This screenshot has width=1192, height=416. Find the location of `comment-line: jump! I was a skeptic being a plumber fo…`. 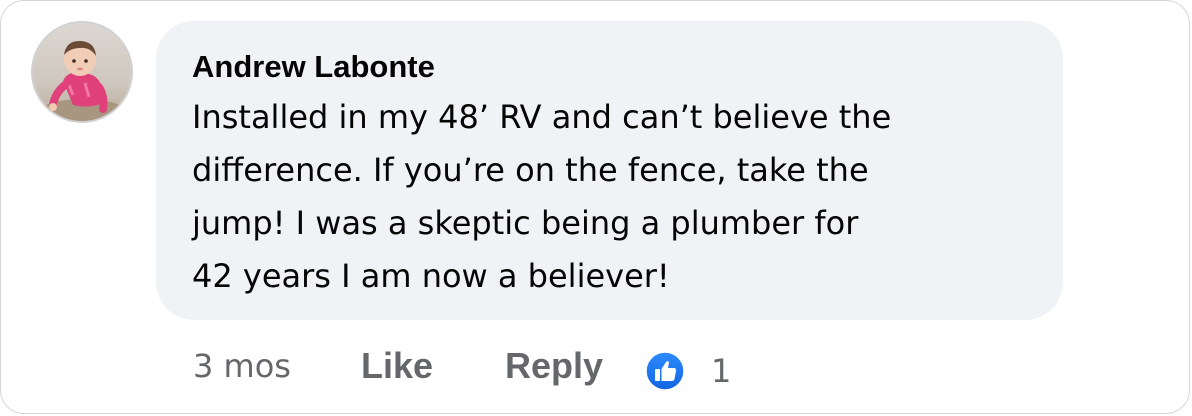

comment-line: jump! I was a skeptic being a plumber fo… is located at coordinates (525, 223).